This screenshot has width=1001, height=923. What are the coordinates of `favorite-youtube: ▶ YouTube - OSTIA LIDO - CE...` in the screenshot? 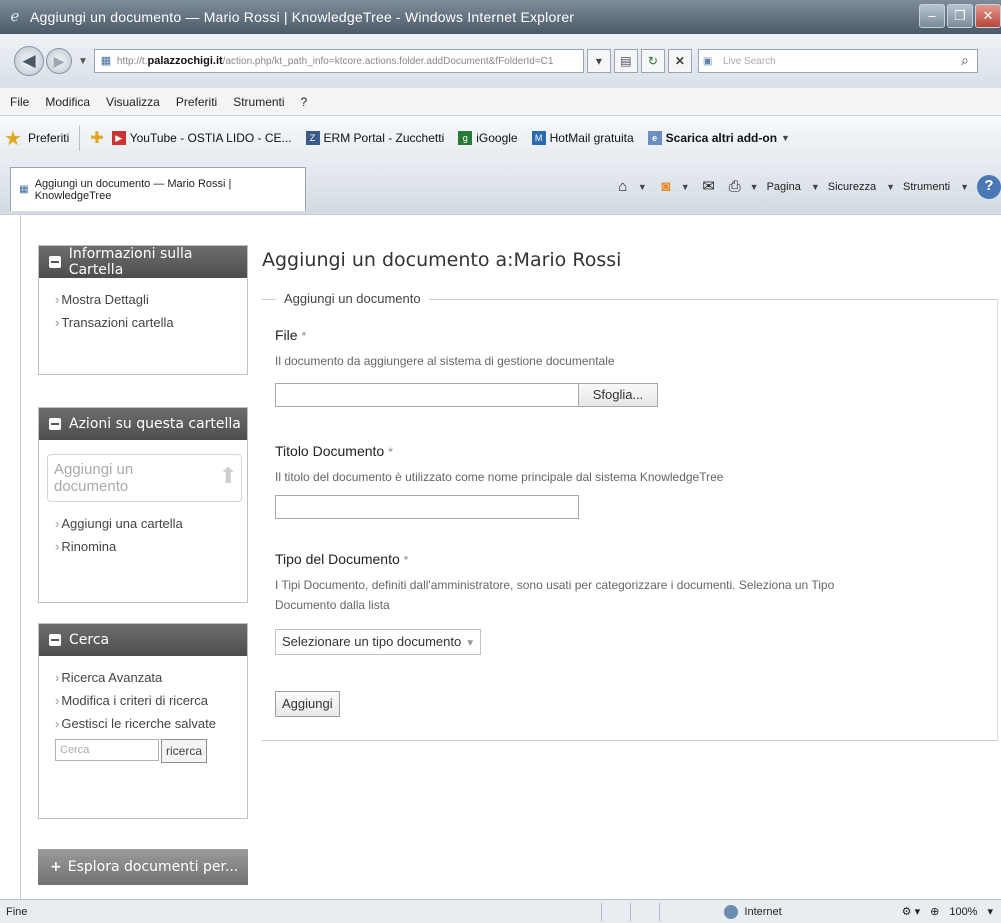 It's located at (201, 138).